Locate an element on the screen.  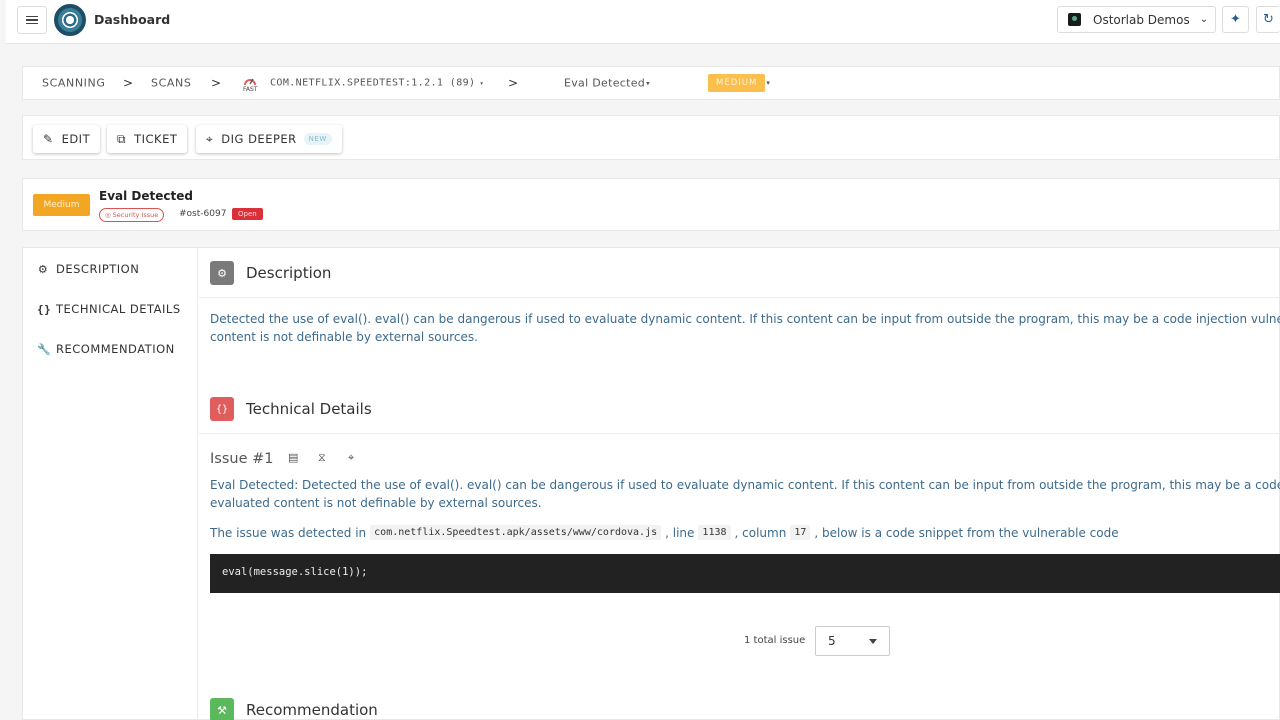
menu-button is located at coordinates (32, 20).